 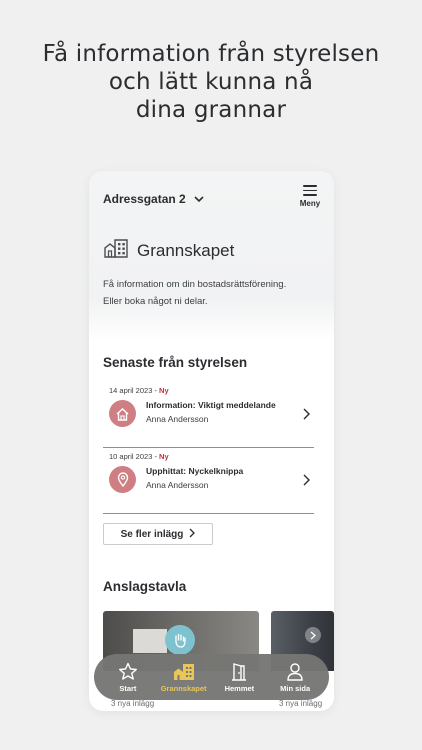 What do you see at coordinates (122, 413) in the screenshot?
I see `house-icon` at bounding box center [122, 413].